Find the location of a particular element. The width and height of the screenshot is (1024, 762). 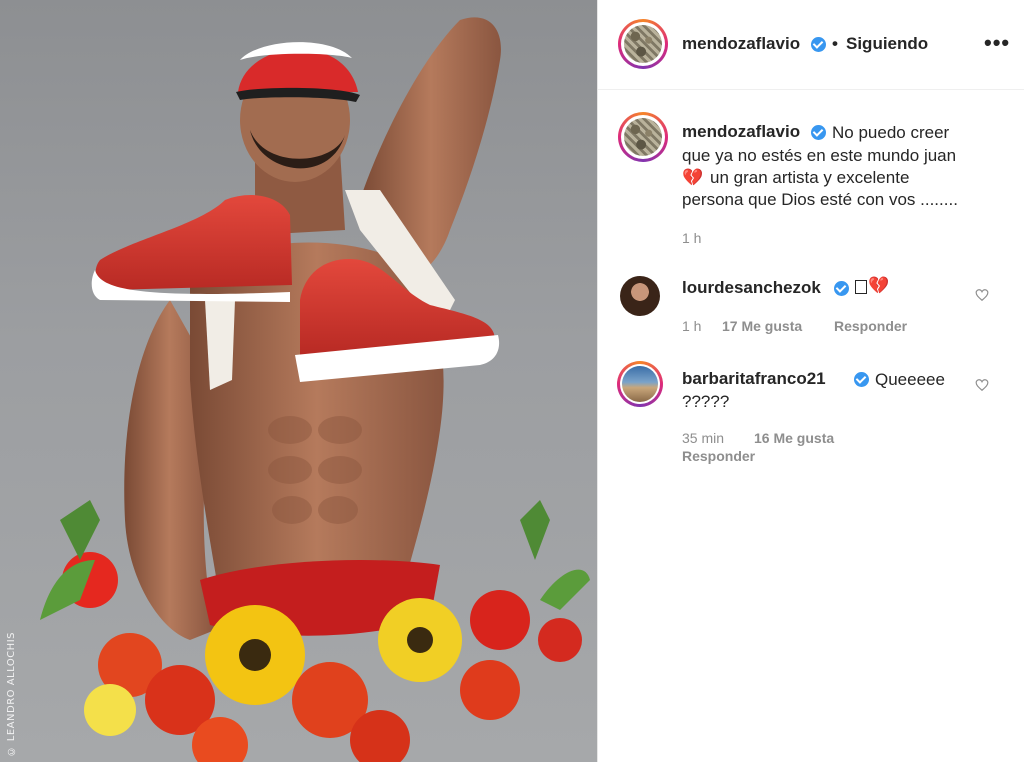

comment-time: 35 min is located at coordinates (703, 438).